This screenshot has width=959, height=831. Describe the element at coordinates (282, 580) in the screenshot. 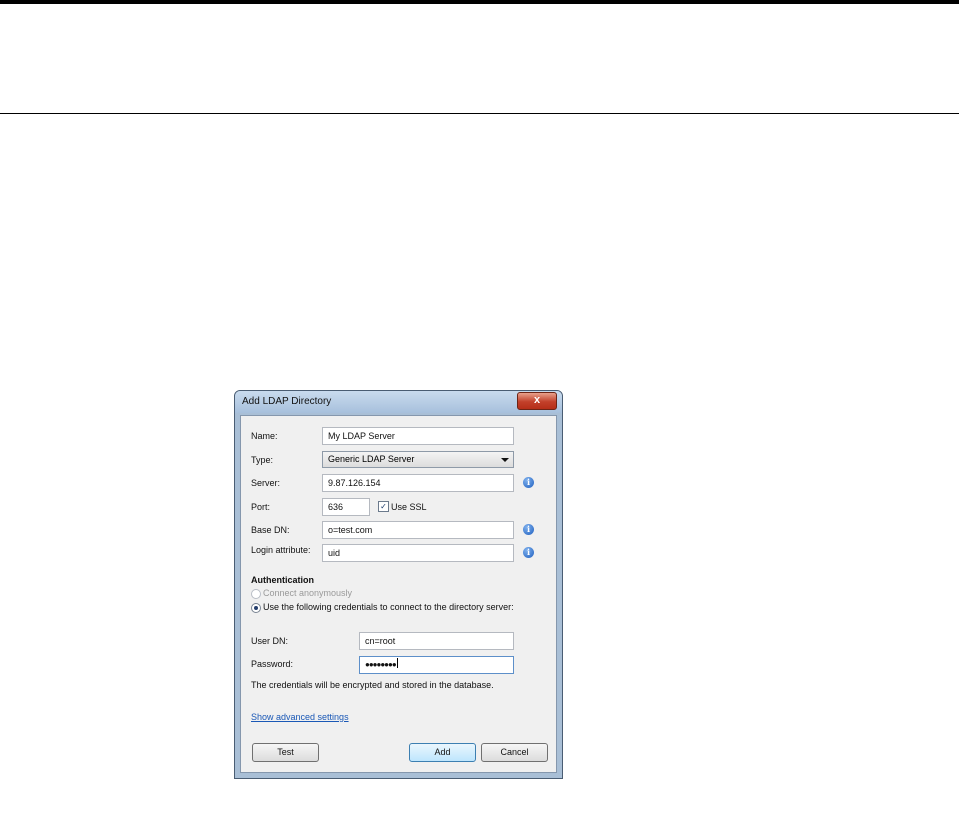

I see `authentication-heading: Authentication` at that location.